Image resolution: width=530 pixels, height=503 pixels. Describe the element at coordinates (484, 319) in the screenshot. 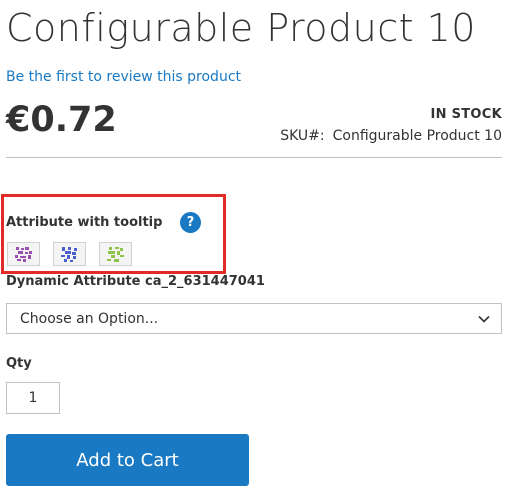

I see `chevron-down-icon` at that location.